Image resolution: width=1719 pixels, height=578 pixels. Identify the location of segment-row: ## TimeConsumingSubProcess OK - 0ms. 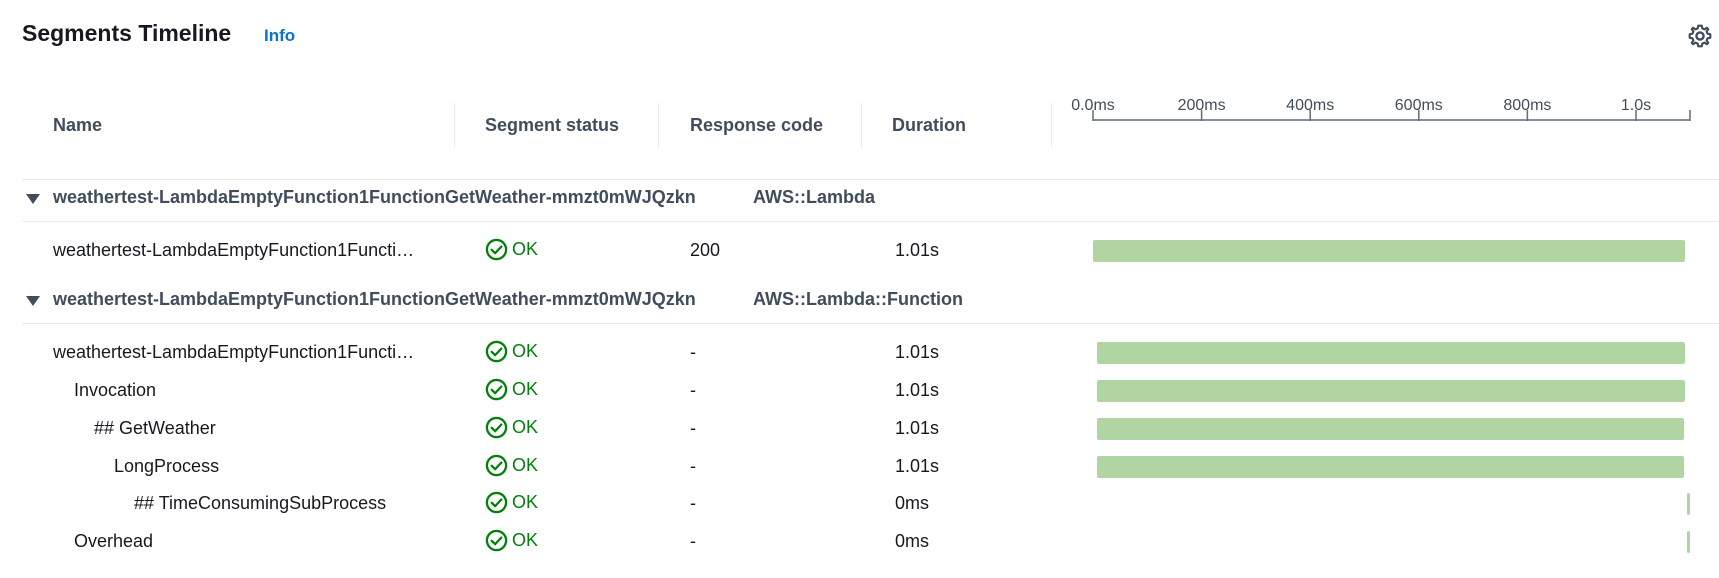
(859, 504).